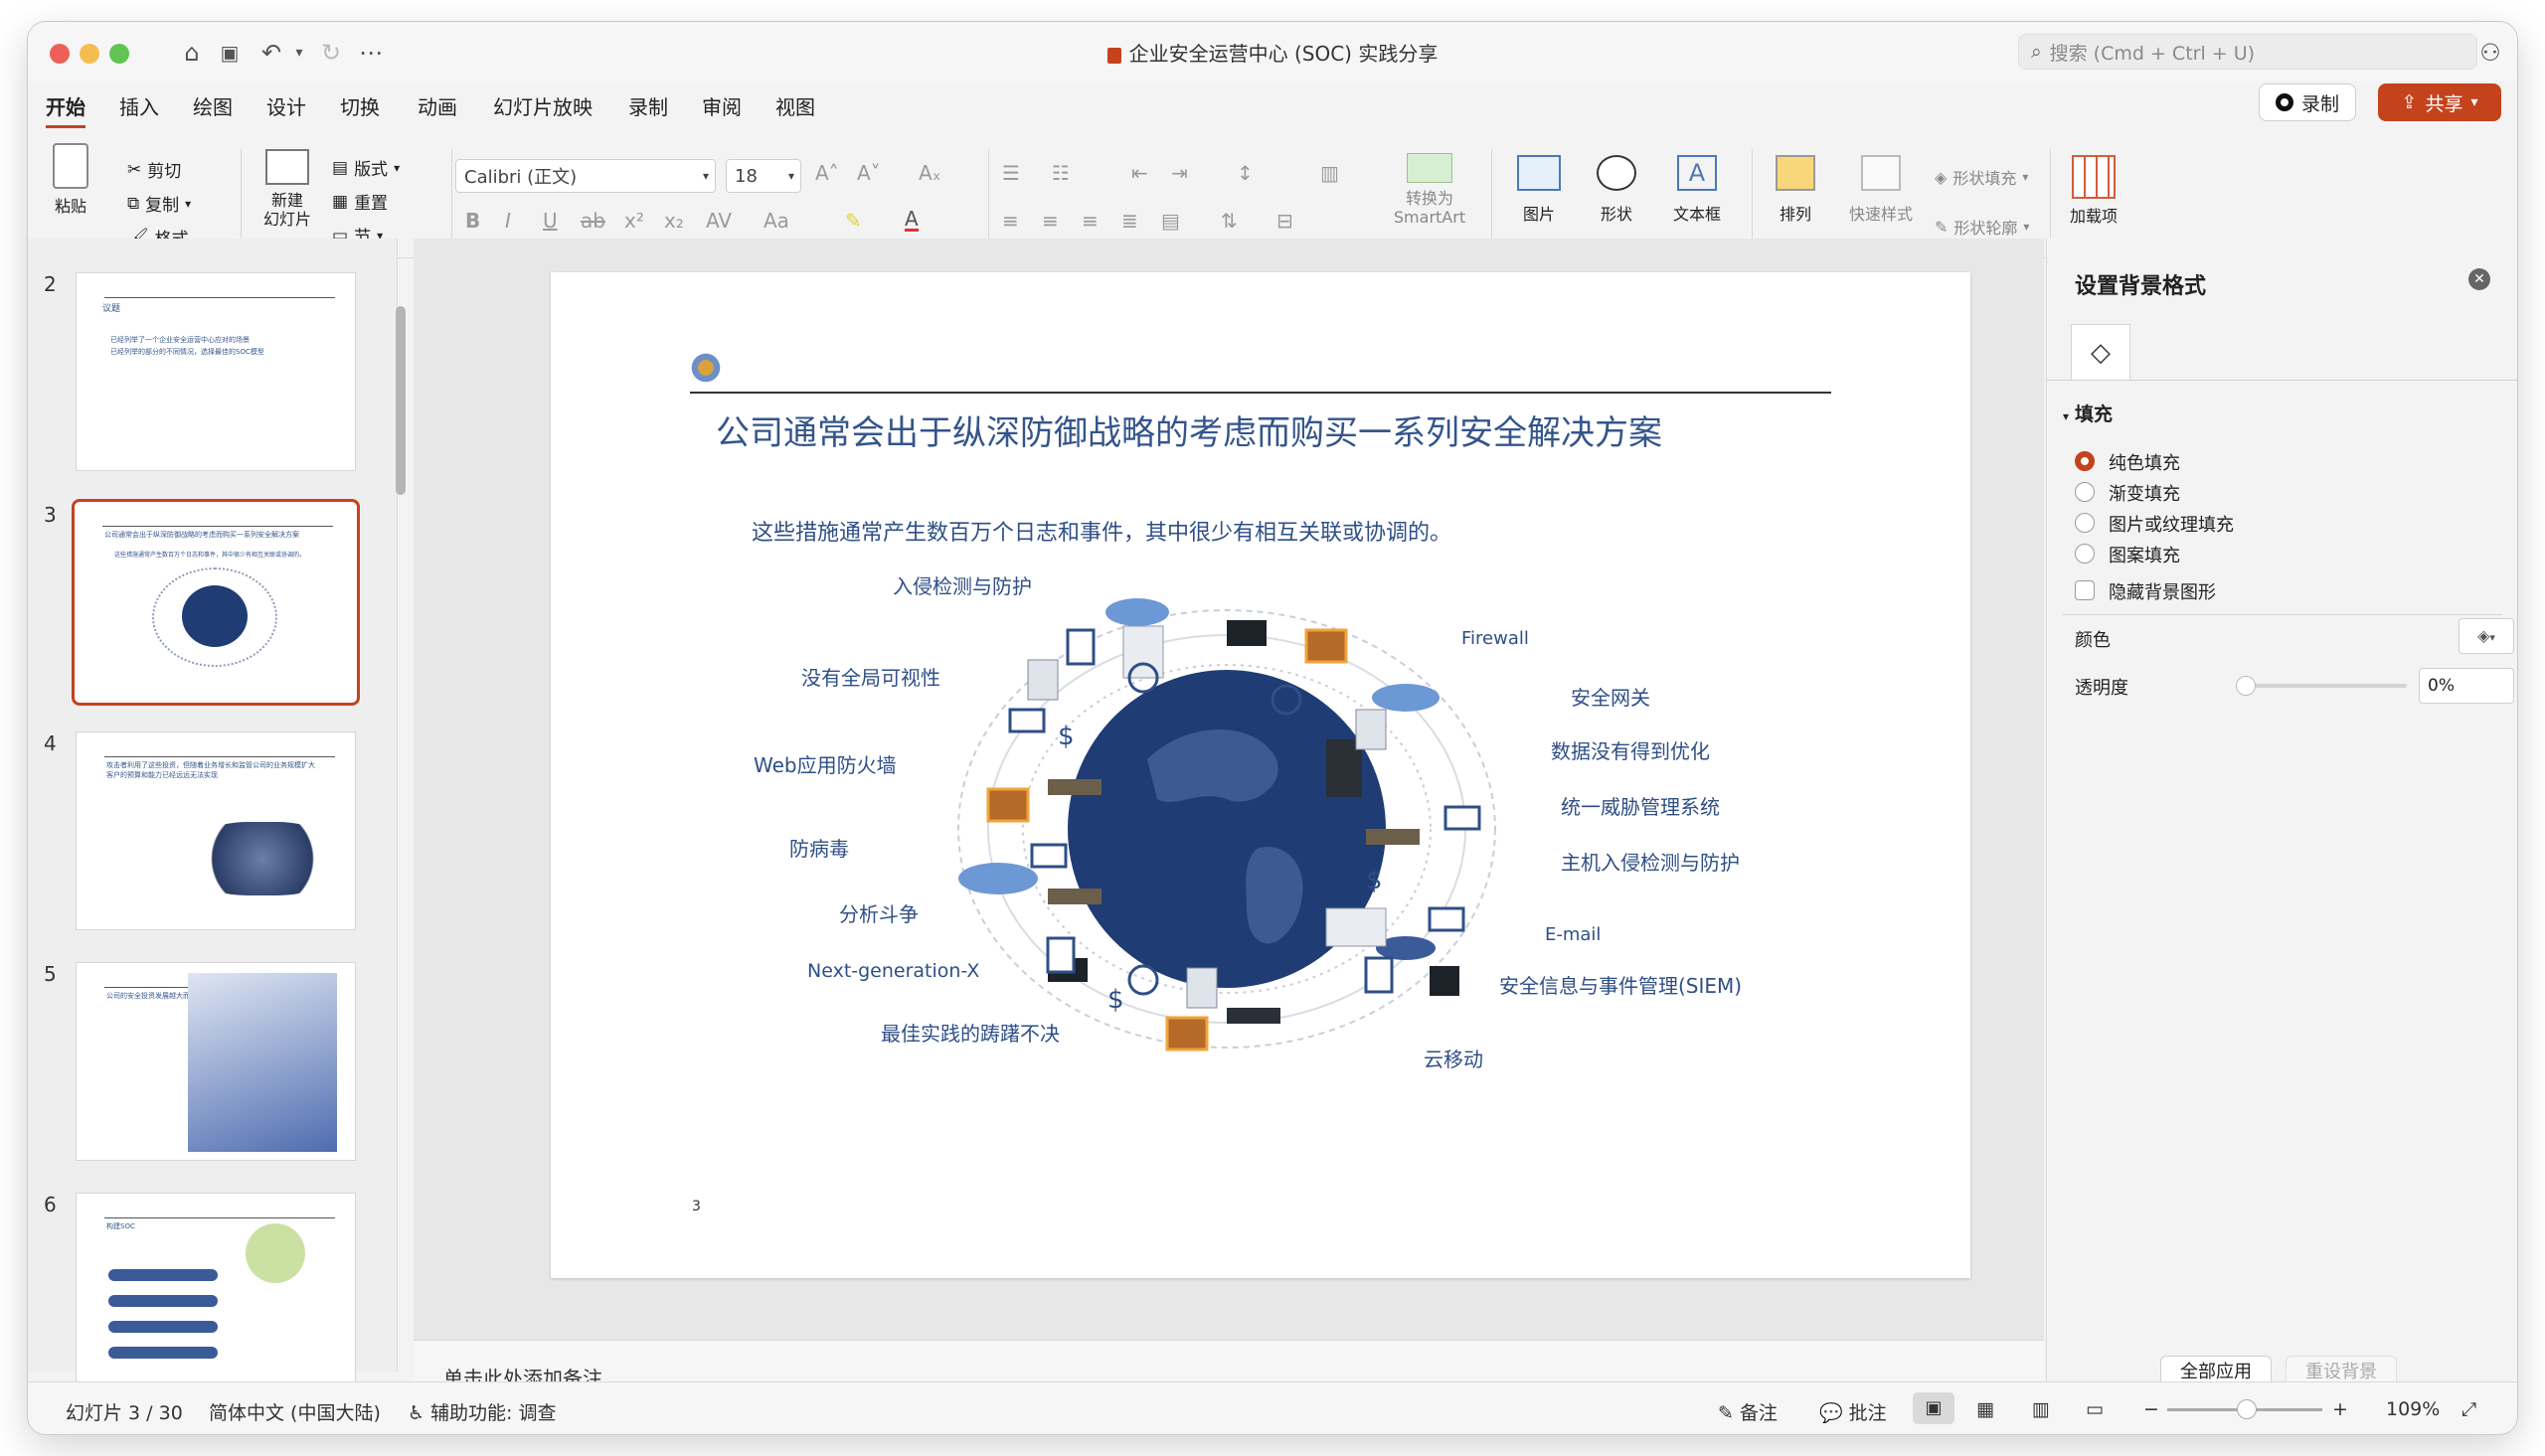 The height and width of the screenshot is (1456, 2545). I want to click on decrease-indent-icon: ⇤, so click(1139, 173).